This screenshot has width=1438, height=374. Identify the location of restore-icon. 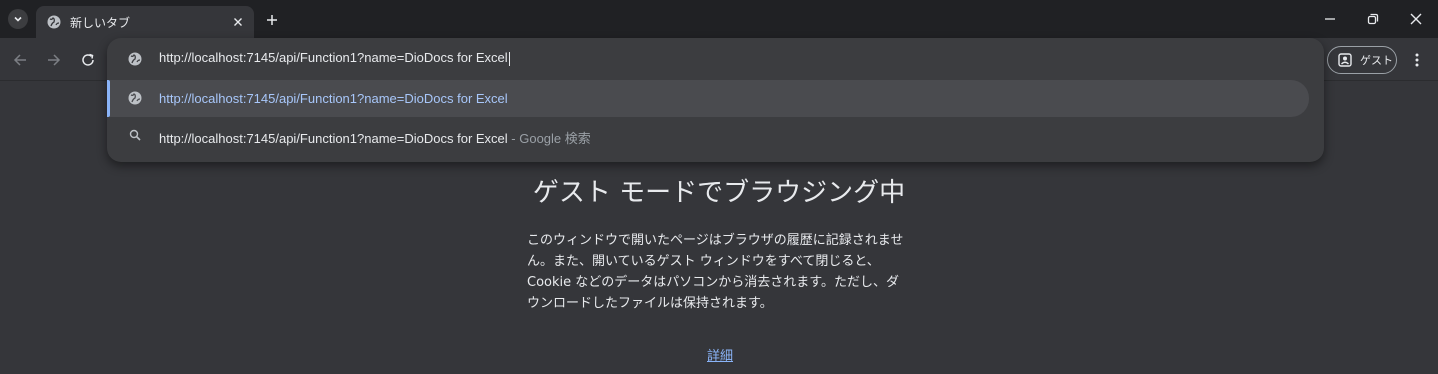
(1373, 19).